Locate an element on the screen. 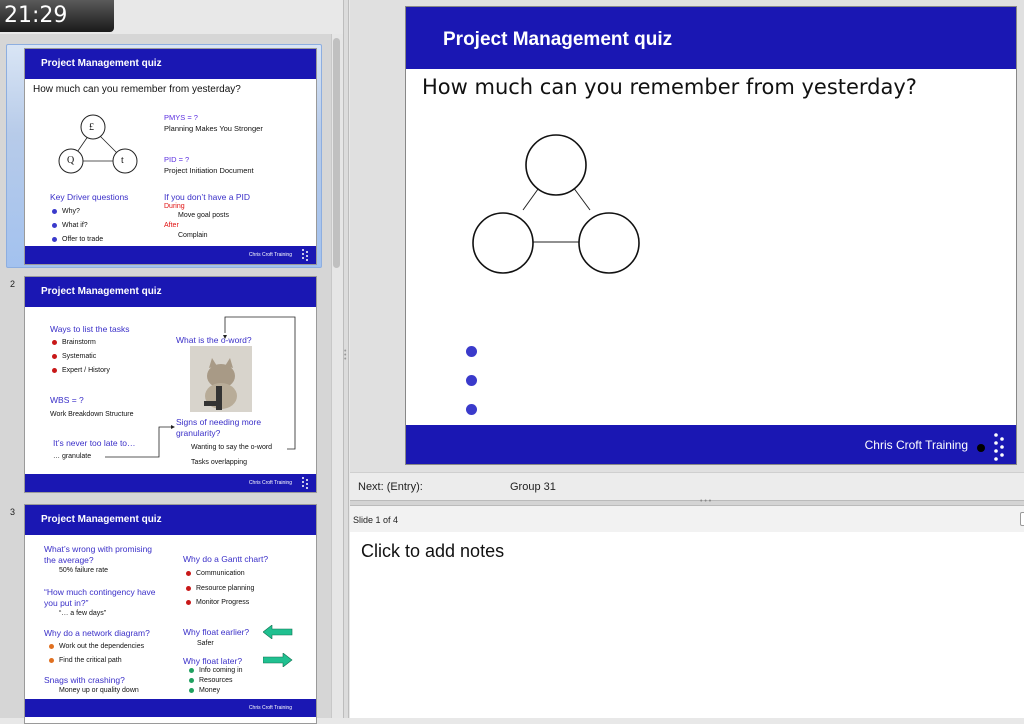  connector-lines is located at coordinates (200, 387).